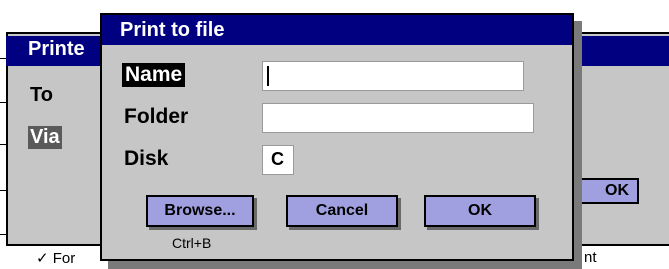 Image resolution: width=669 pixels, height=269 pixels. What do you see at coordinates (146, 158) in the screenshot?
I see `disk-label: Disk` at bounding box center [146, 158].